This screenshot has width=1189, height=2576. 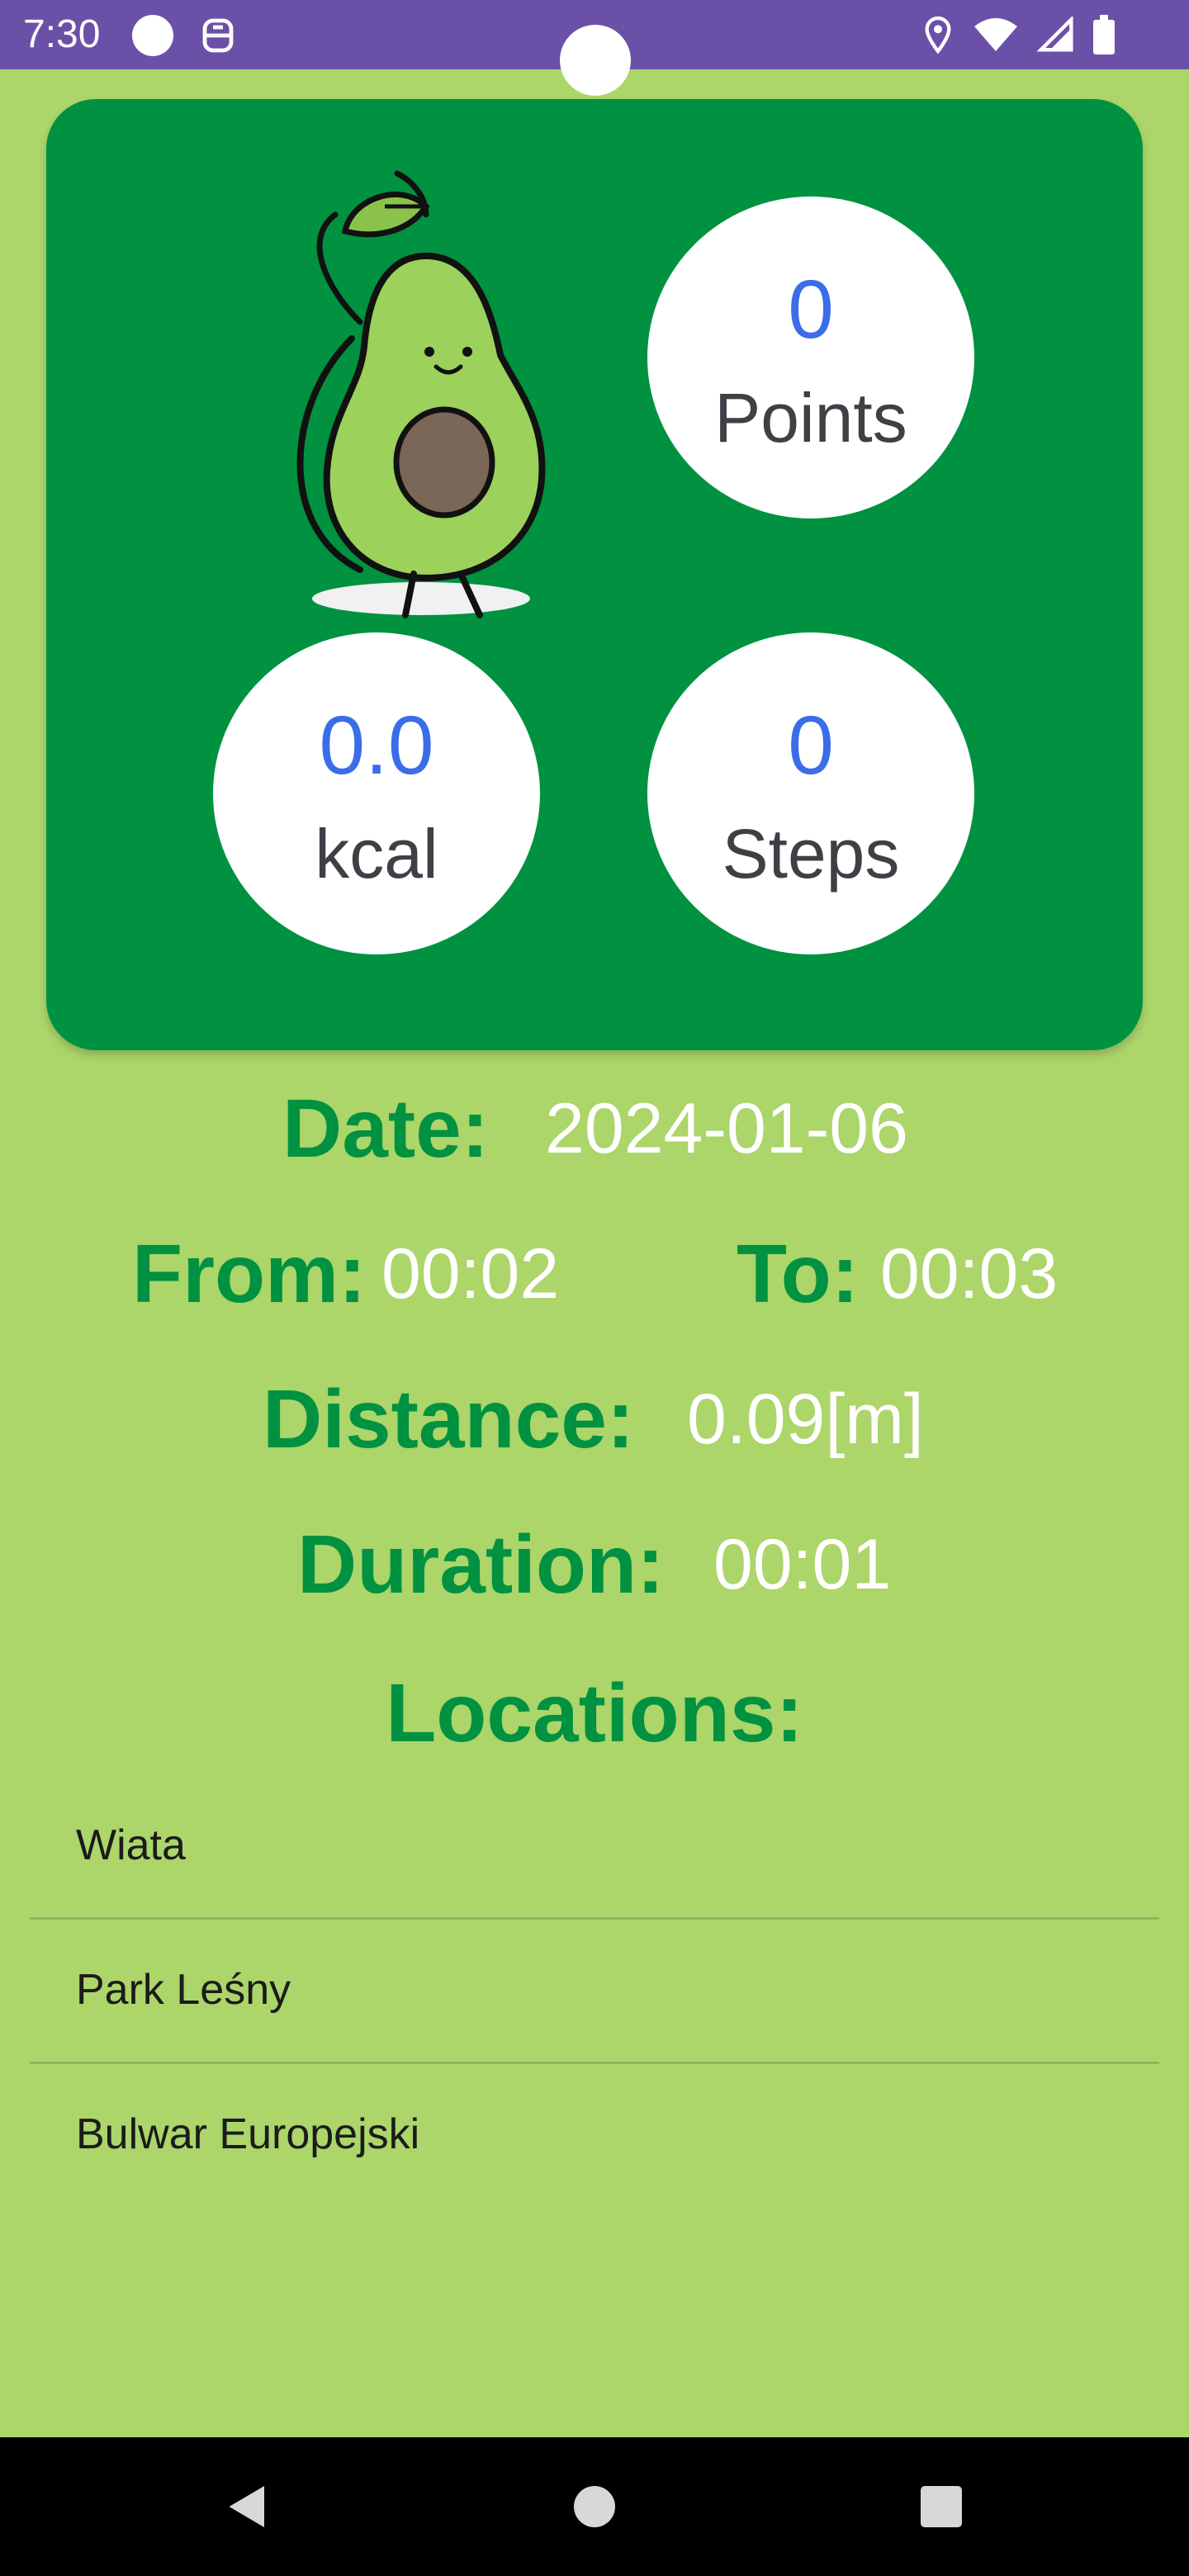 I want to click on list-item: Wiata, so click(x=594, y=1847).